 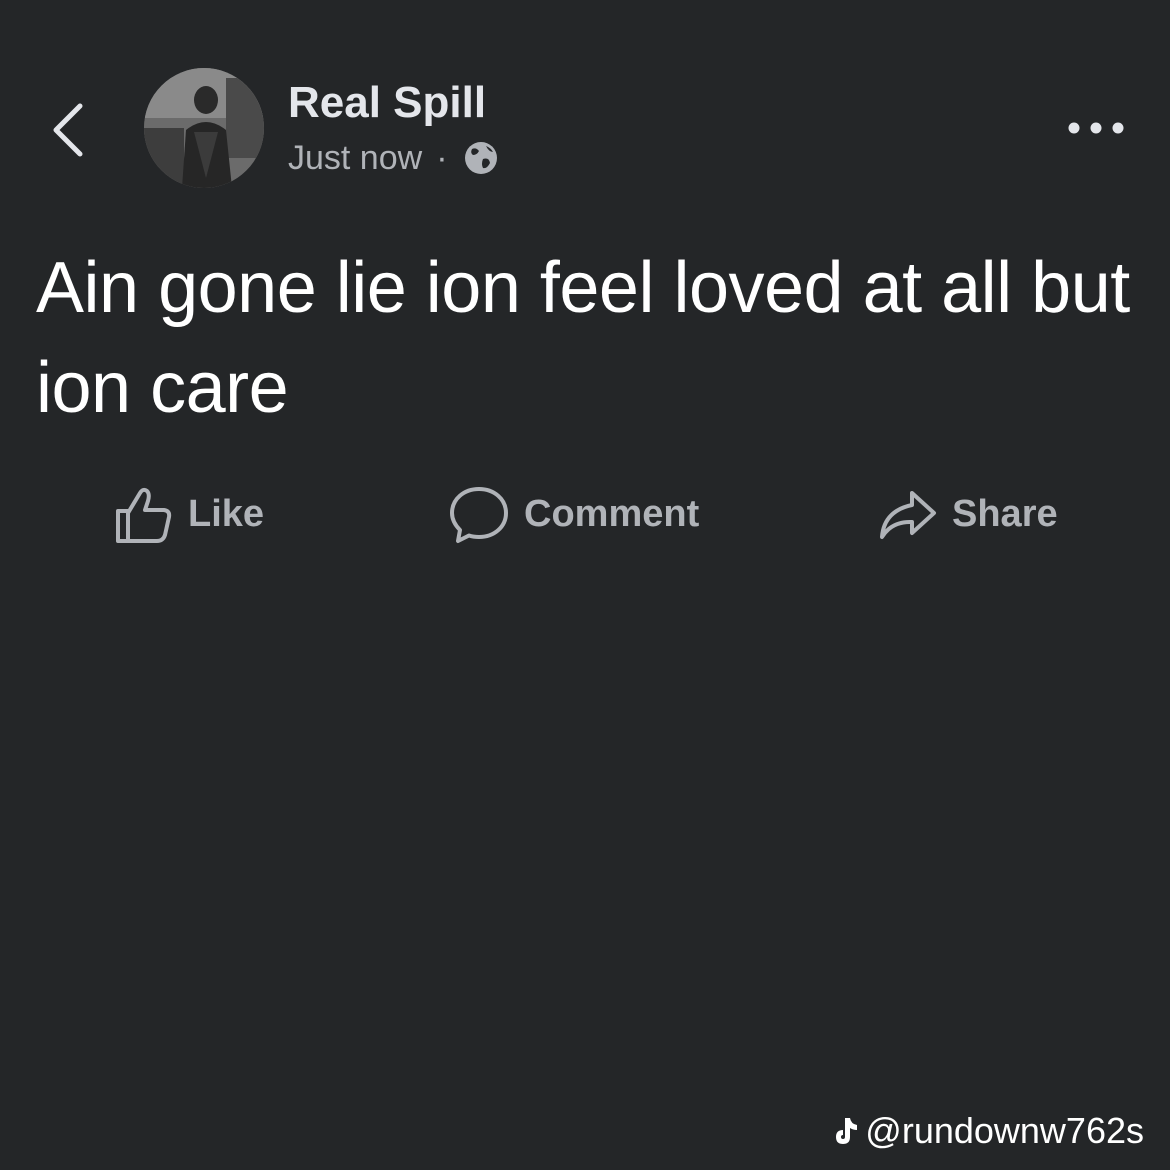 I want to click on post-meta: Just now ·, so click(x=394, y=158).